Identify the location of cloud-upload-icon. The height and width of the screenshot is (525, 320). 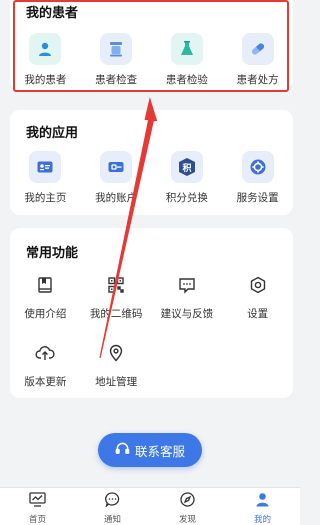
(45, 353).